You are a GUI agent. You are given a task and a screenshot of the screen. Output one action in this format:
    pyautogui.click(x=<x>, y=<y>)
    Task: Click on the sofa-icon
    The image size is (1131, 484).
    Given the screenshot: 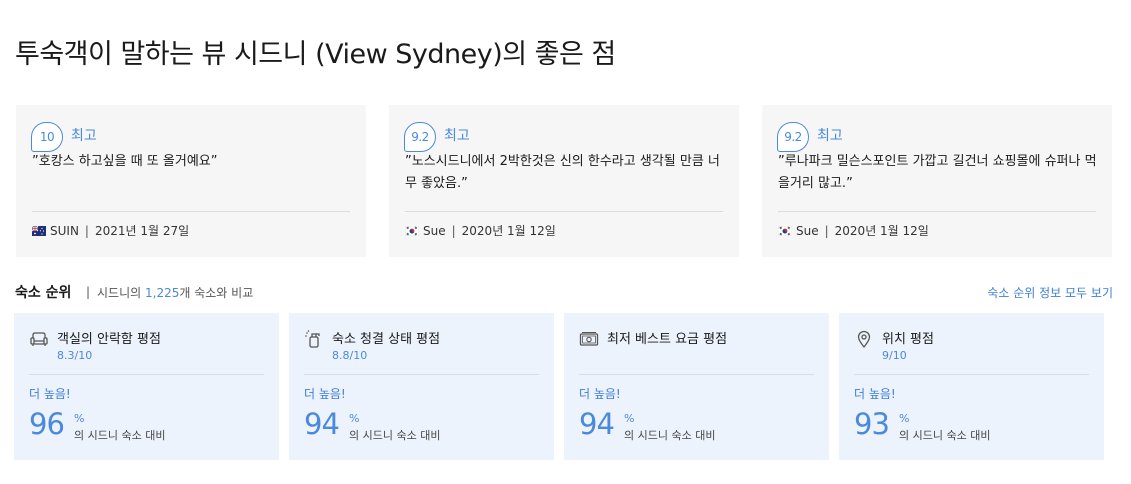 What is the action you would take?
    pyautogui.click(x=39, y=339)
    